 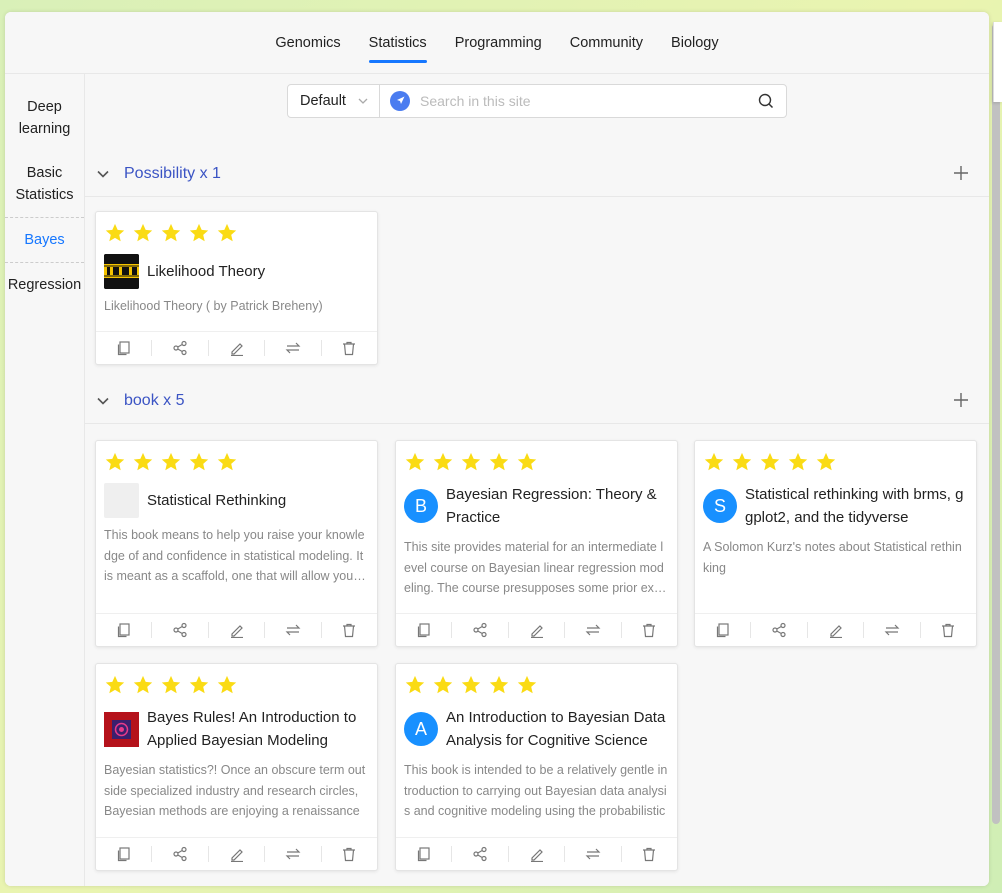 What do you see at coordinates (44, 240) in the screenshot?
I see `sidebar-item-bayes: Bayes` at bounding box center [44, 240].